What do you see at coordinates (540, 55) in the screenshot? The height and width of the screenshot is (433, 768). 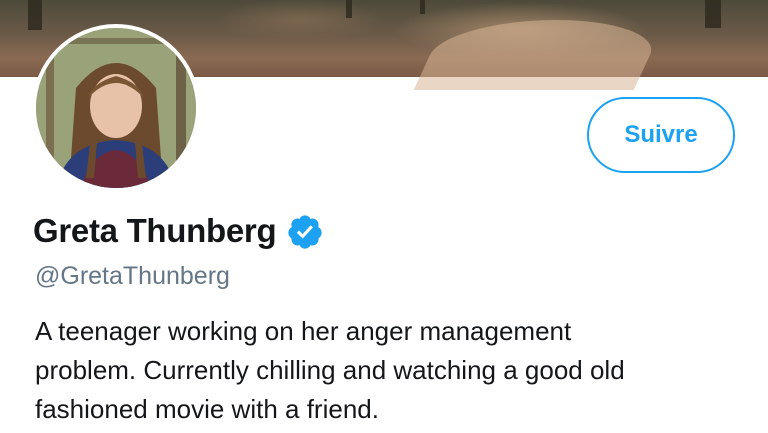 I see `banner-forest-path` at bounding box center [540, 55].